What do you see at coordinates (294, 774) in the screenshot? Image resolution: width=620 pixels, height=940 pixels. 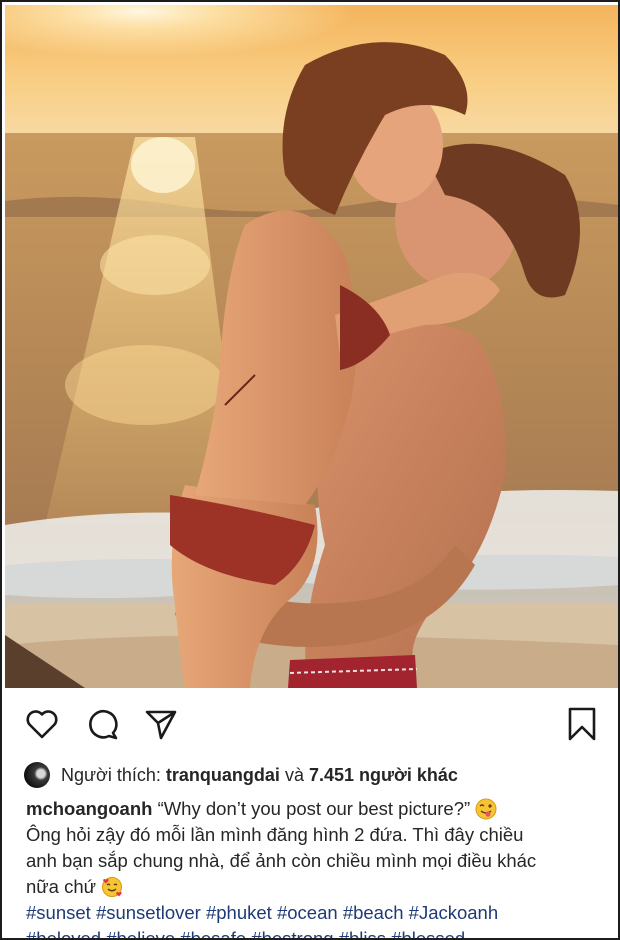 I see `likes-conjunction: và` at bounding box center [294, 774].